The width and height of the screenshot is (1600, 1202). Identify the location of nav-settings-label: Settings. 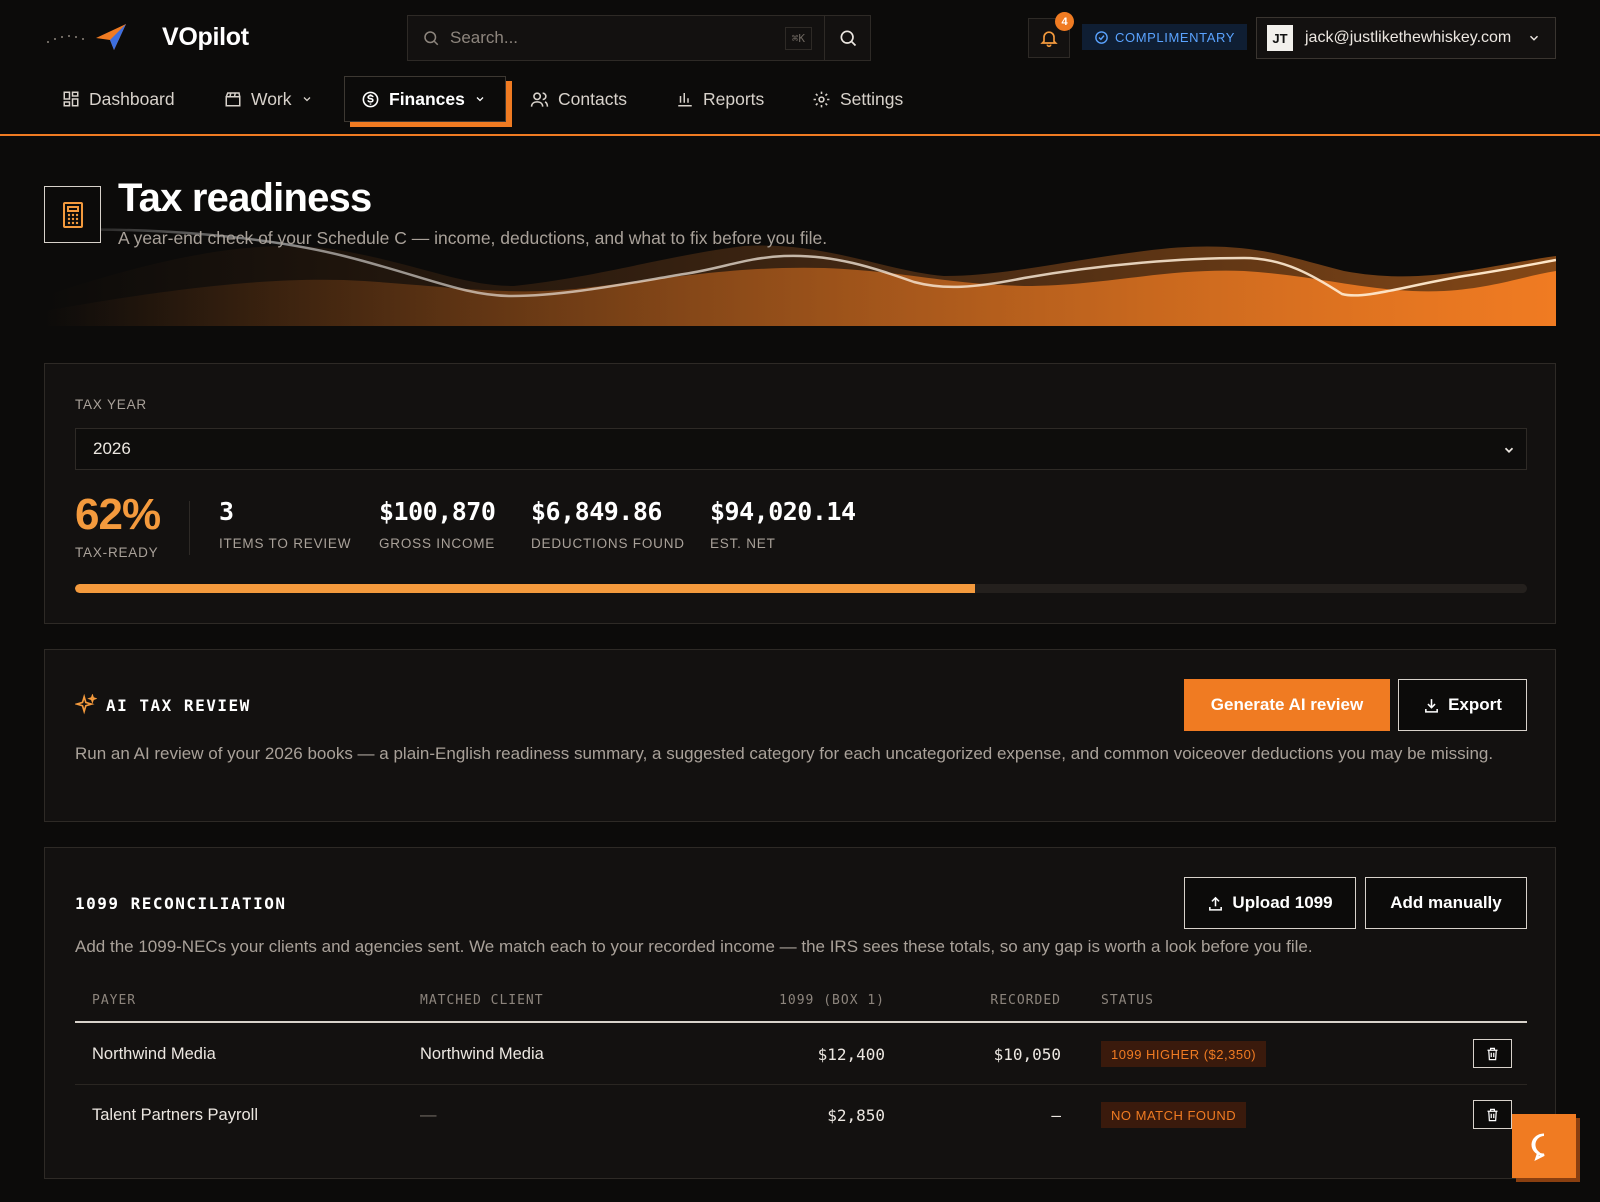
(872, 98).